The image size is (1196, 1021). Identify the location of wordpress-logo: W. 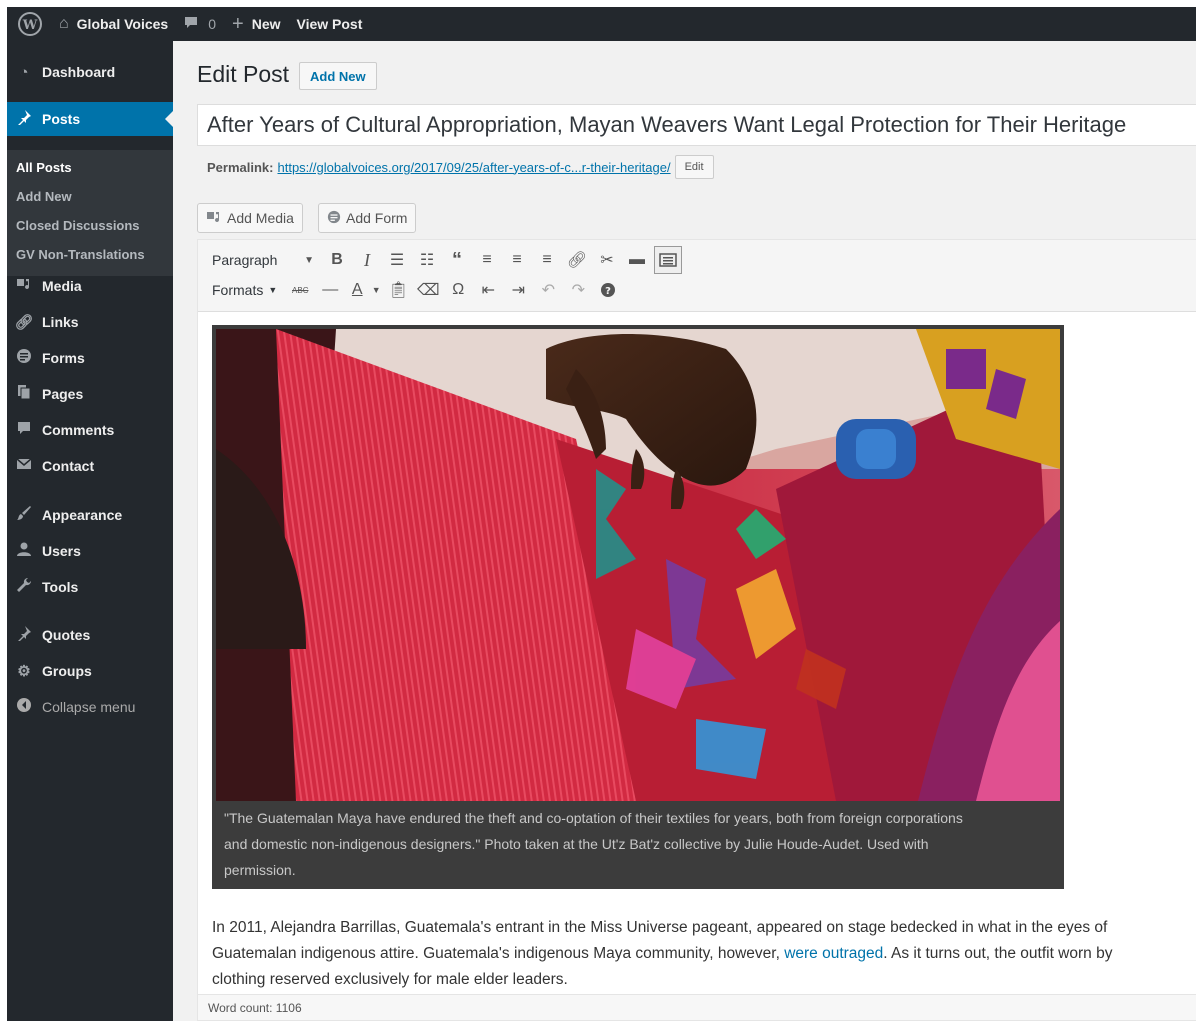
(29, 24).